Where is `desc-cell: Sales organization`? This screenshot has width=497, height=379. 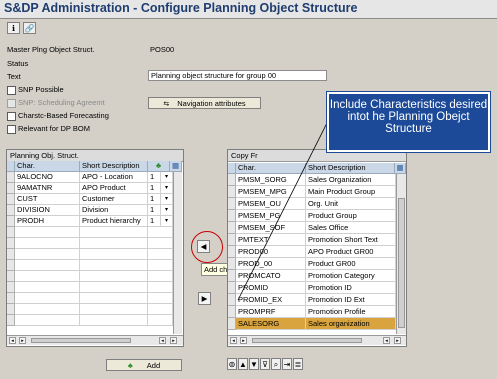
desc-cell: Sales organization is located at coordinates (351, 324).